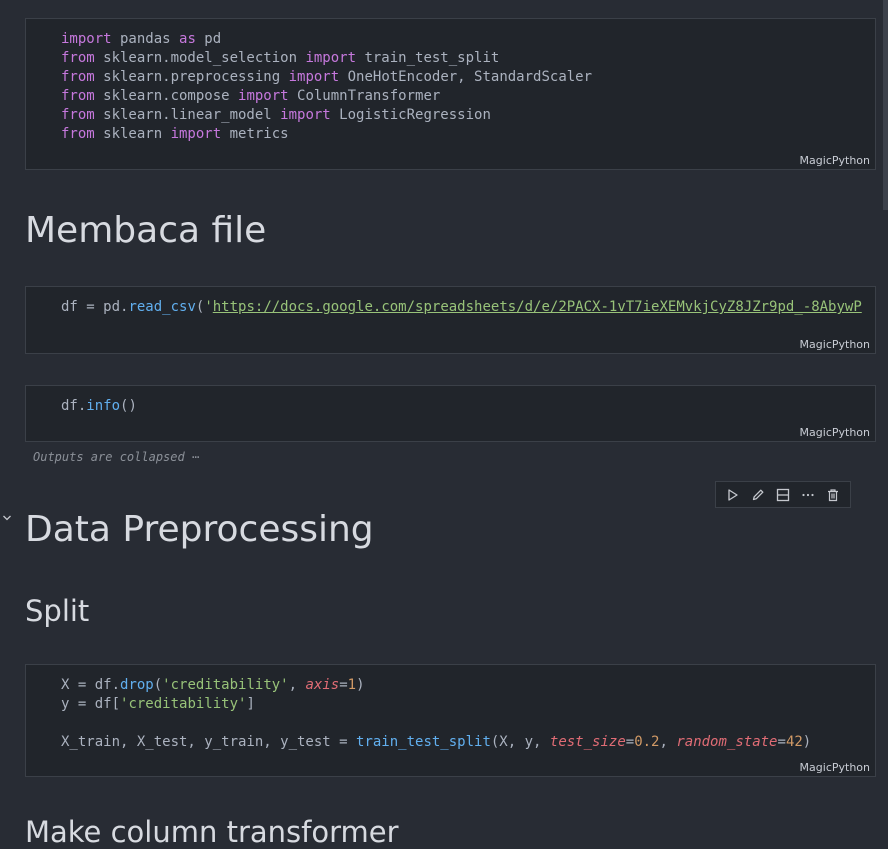 This screenshot has width=888, height=849. I want to click on code-token: sklearn.compose, so click(166, 96).